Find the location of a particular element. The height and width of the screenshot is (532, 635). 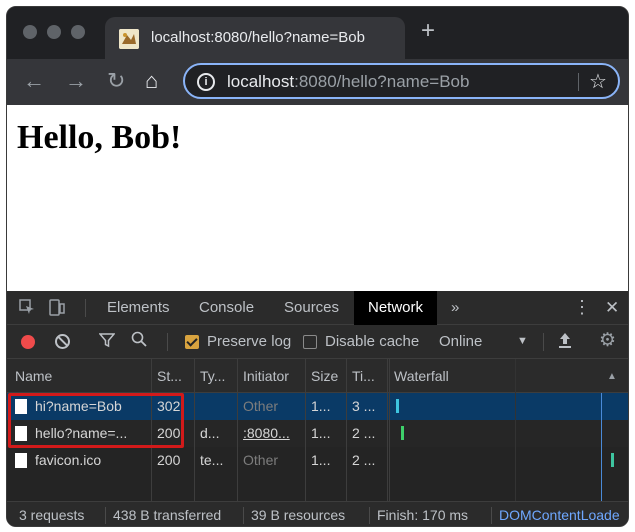

new-tab-button: + is located at coordinates (428, 31).